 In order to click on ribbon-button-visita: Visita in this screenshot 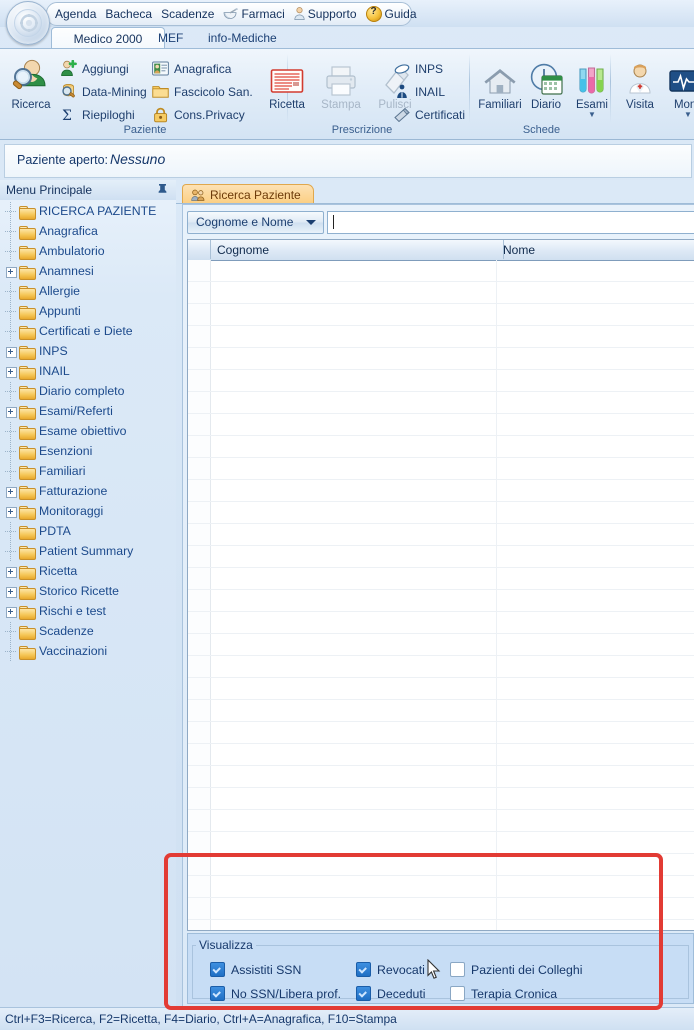, I will do `click(640, 83)`.